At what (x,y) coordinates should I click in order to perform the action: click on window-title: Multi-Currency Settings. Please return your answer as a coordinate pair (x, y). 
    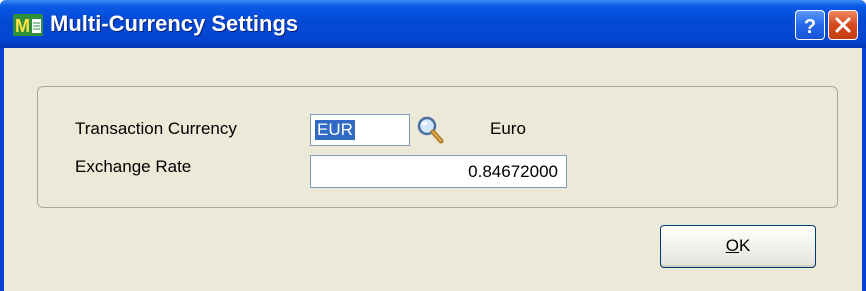
    Looking at the image, I should click on (174, 23).